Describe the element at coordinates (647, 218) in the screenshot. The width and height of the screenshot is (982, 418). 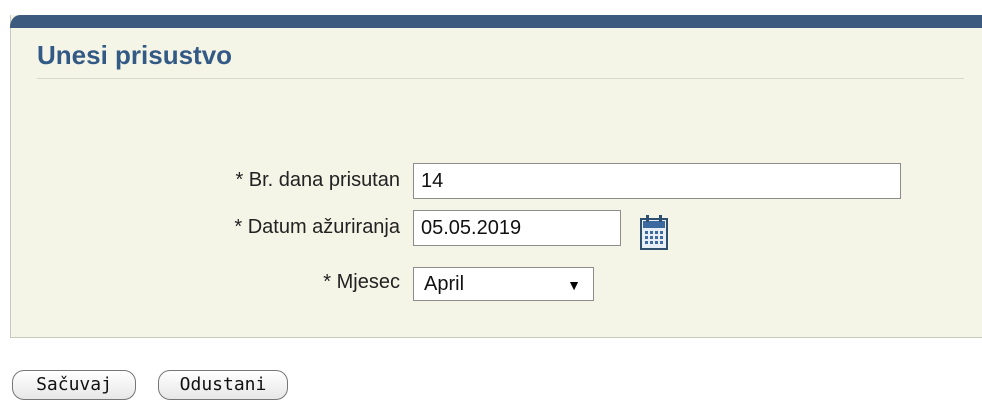
I see `calendar-icon-ring-left` at that location.